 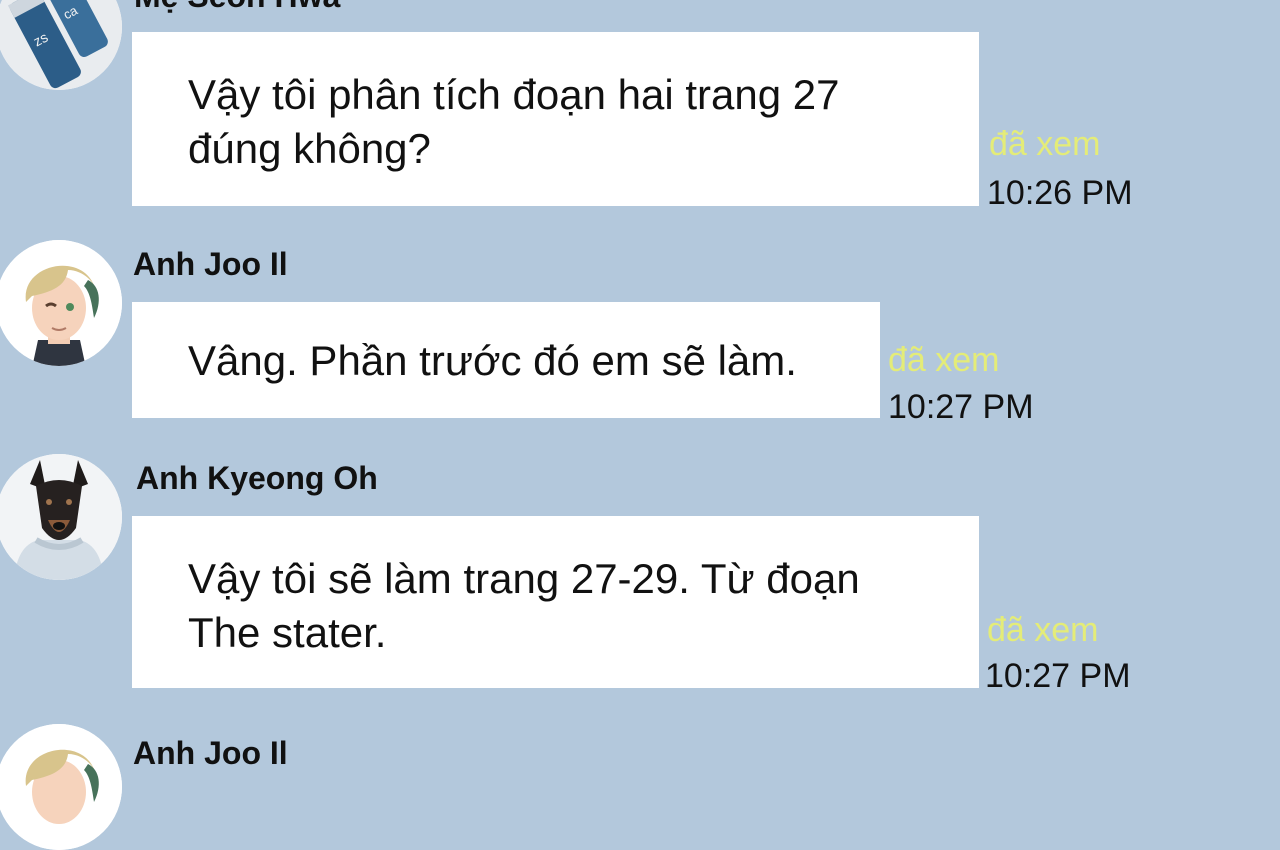 I want to click on doberman-avatar-icon, so click(x=61, y=517).